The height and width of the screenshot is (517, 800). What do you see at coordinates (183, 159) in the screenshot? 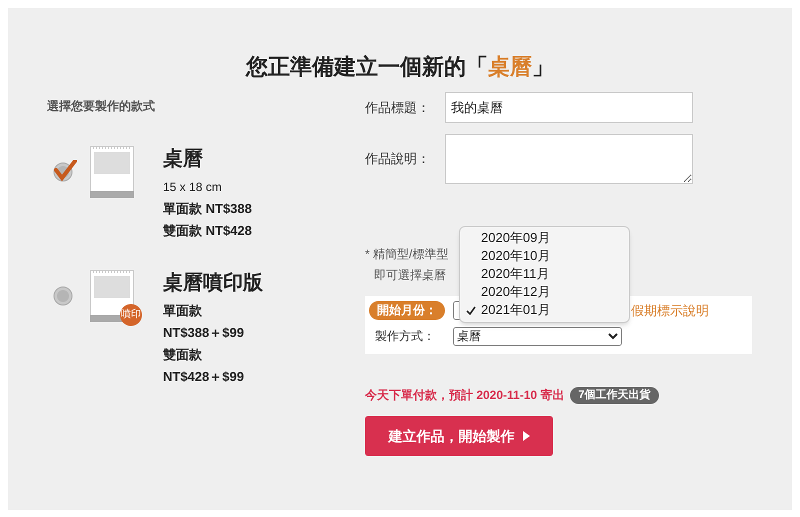
I see `style-name: 桌曆` at bounding box center [183, 159].